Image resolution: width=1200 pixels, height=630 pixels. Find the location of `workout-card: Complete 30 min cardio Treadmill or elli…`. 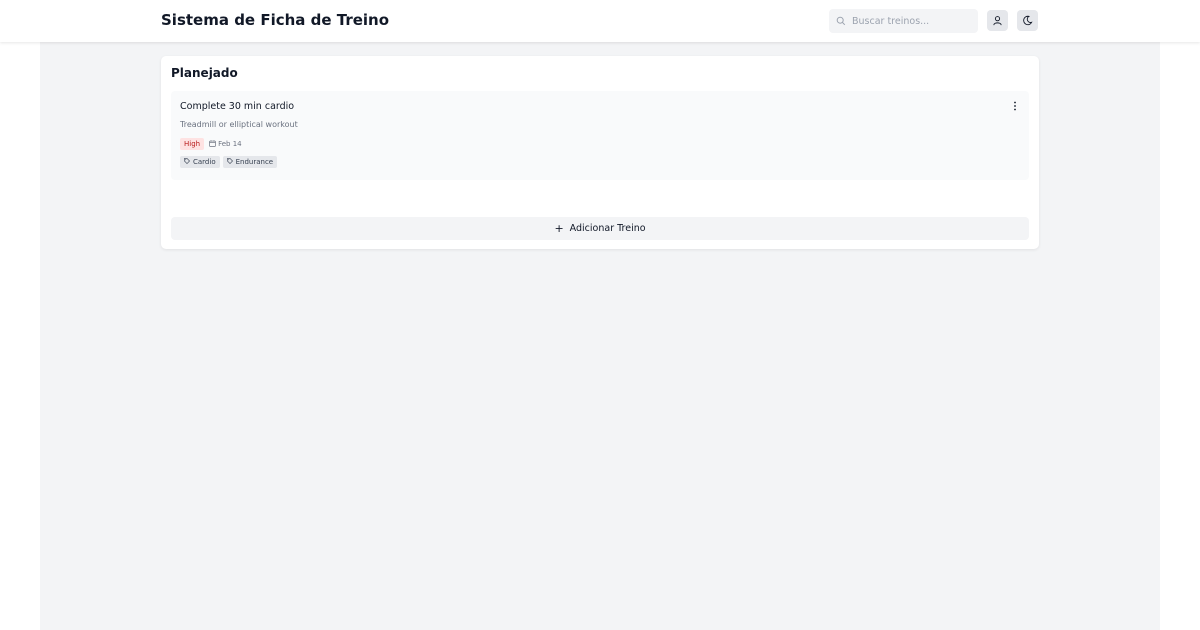

workout-card: Complete 30 min cardio Treadmill or elli… is located at coordinates (600, 135).